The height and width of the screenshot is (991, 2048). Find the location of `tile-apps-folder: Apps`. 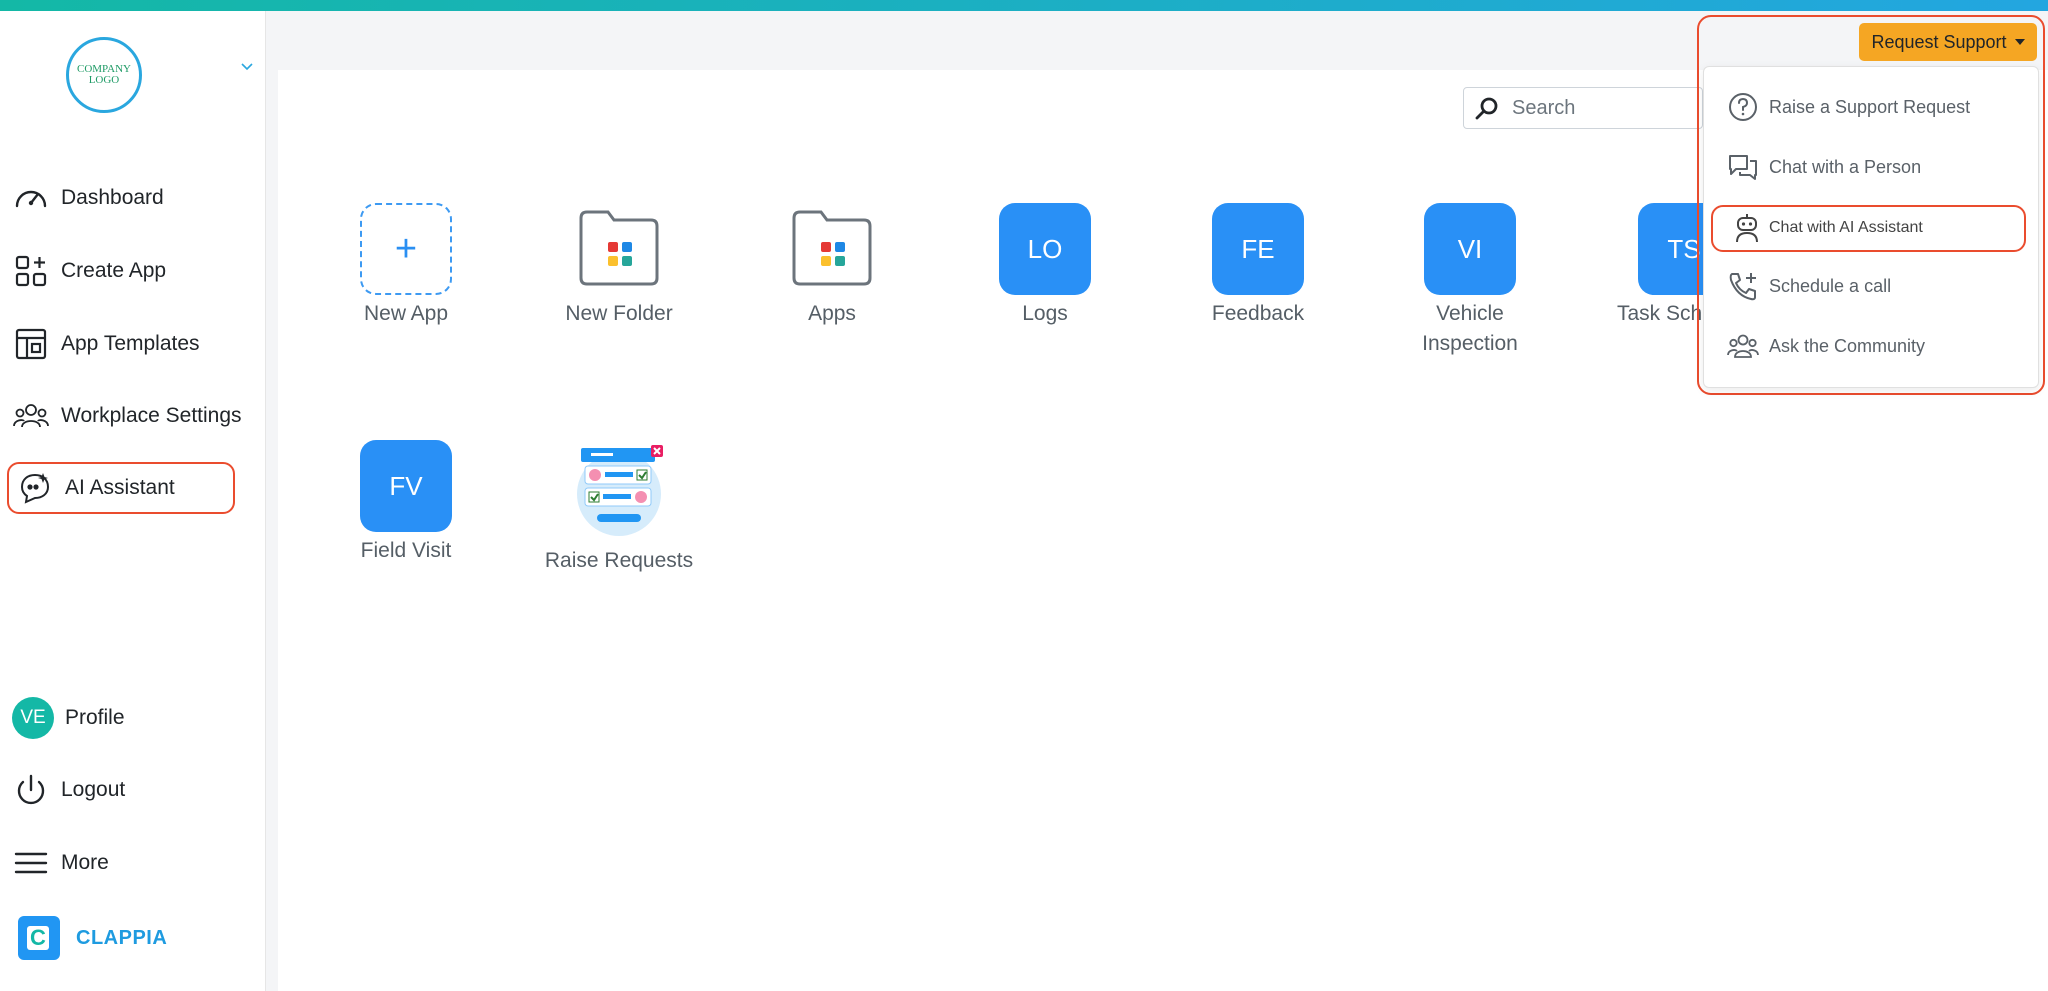

tile-apps-folder: Apps is located at coordinates (832, 266).